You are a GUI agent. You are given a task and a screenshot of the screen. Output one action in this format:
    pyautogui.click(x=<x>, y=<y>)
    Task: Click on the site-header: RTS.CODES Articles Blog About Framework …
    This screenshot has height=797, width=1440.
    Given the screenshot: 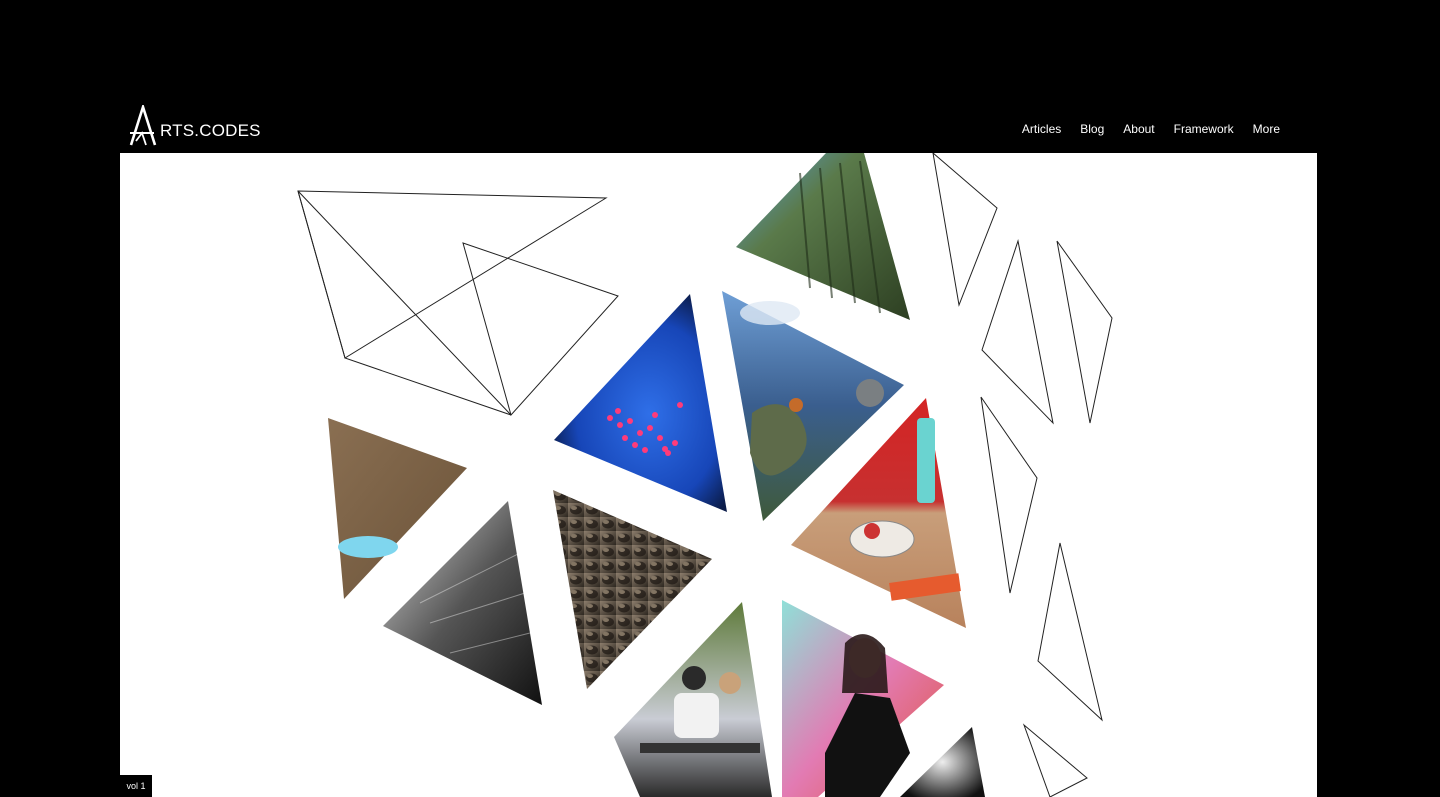 What is the action you would take?
    pyautogui.click(x=718, y=126)
    